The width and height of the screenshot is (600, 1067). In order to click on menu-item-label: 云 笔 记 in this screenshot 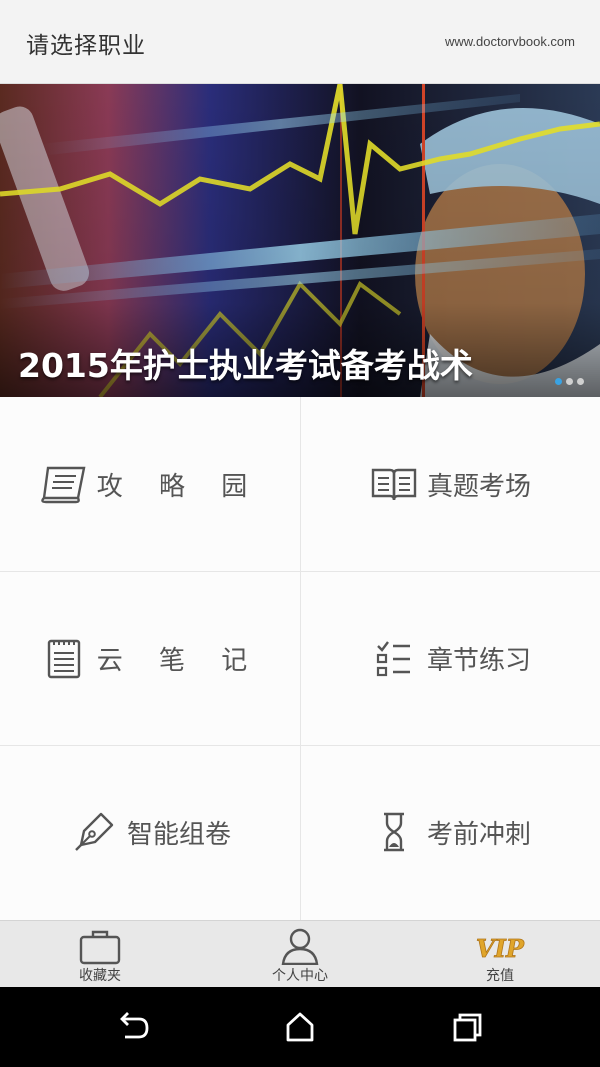, I will do `click(179, 660)`.